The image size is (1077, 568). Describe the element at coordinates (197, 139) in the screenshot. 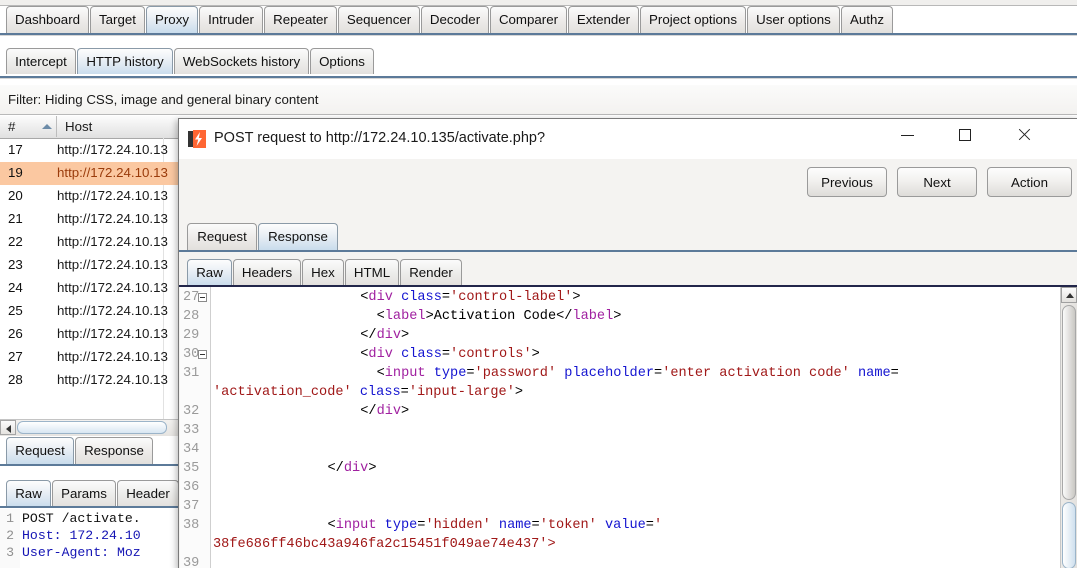

I see `burp-logo-icon` at that location.